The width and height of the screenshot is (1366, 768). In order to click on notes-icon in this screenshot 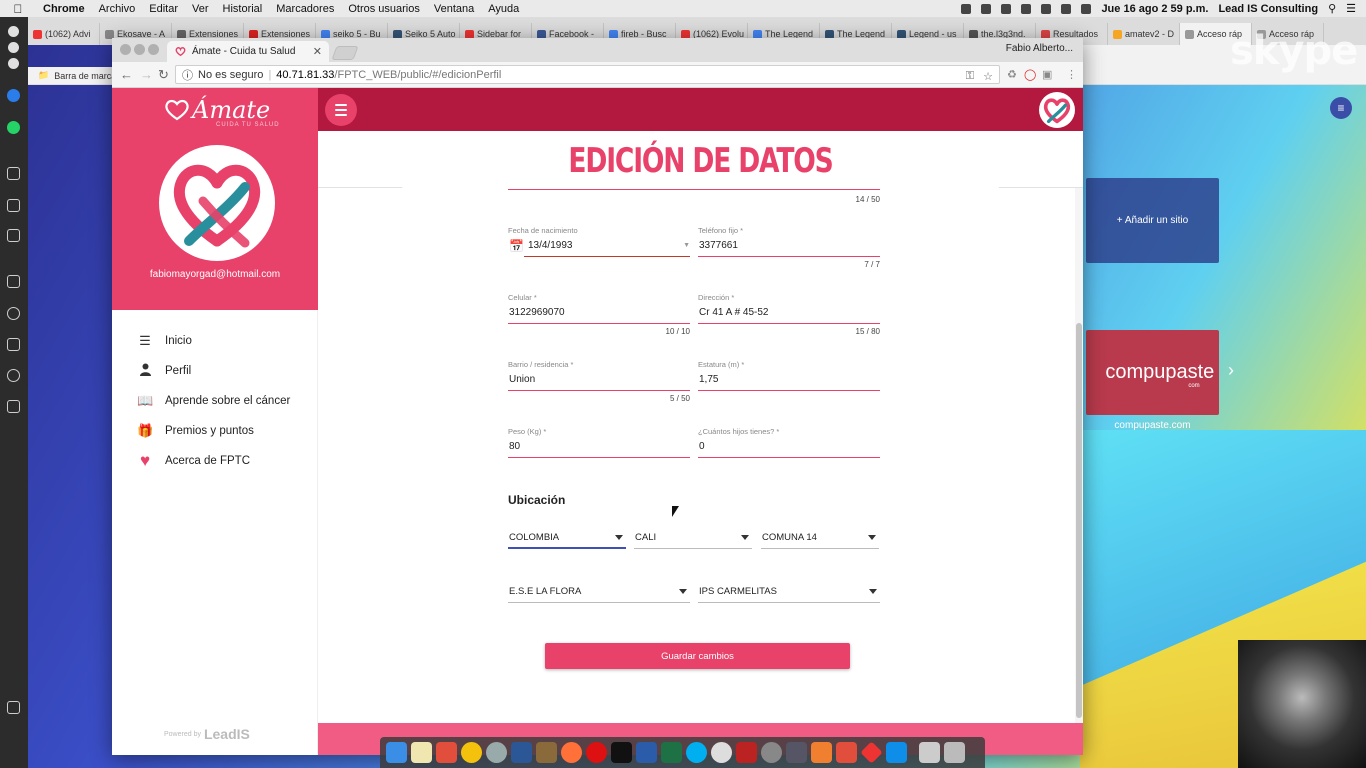, I will do `click(421, 752)`.